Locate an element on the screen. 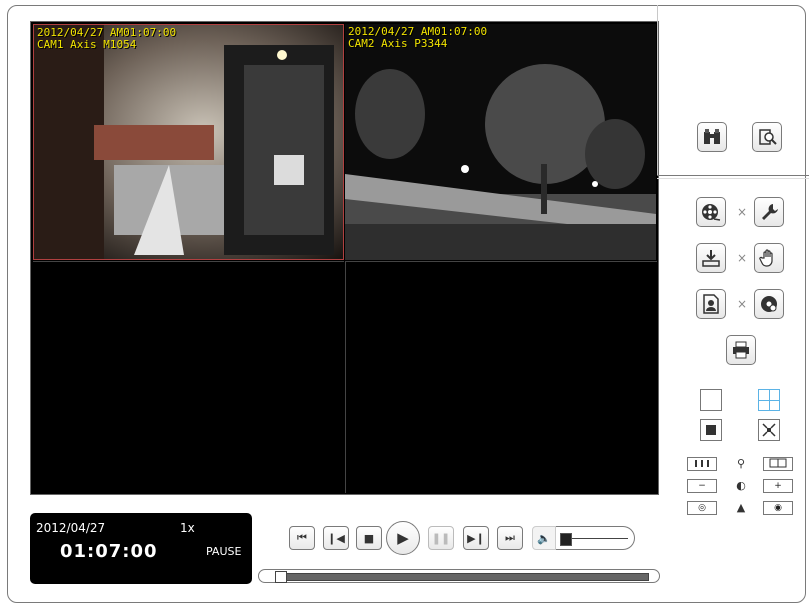 The height and width of the screenshot is (608, 810). camera-1-osd: 2012/04/27 AM01:07:00 CAM1 Axis M1054 is located at coordinates (106, 39).